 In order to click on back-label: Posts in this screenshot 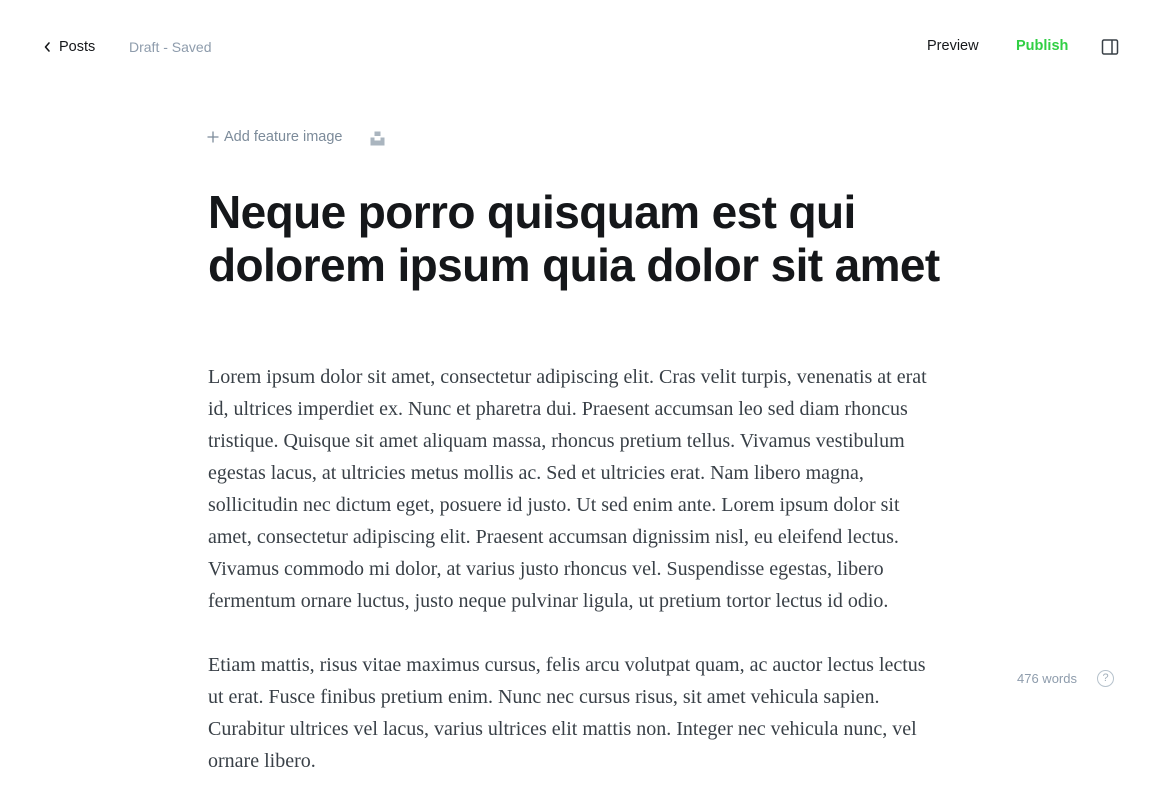, I will do `click(77, 47)`.